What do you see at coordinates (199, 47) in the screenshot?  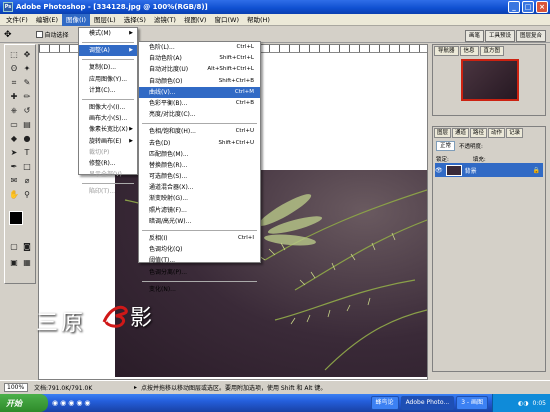 I see `menu-item: 色阶(L)... Ctrl+L` at bounding box center [199, 47].